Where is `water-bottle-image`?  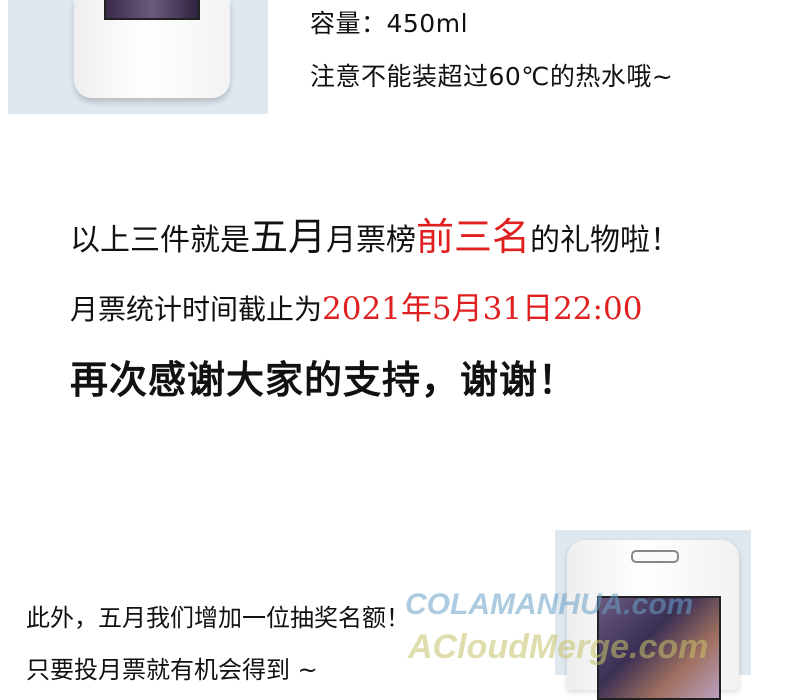 water-bottle-image is located at coordinates (152, 49).